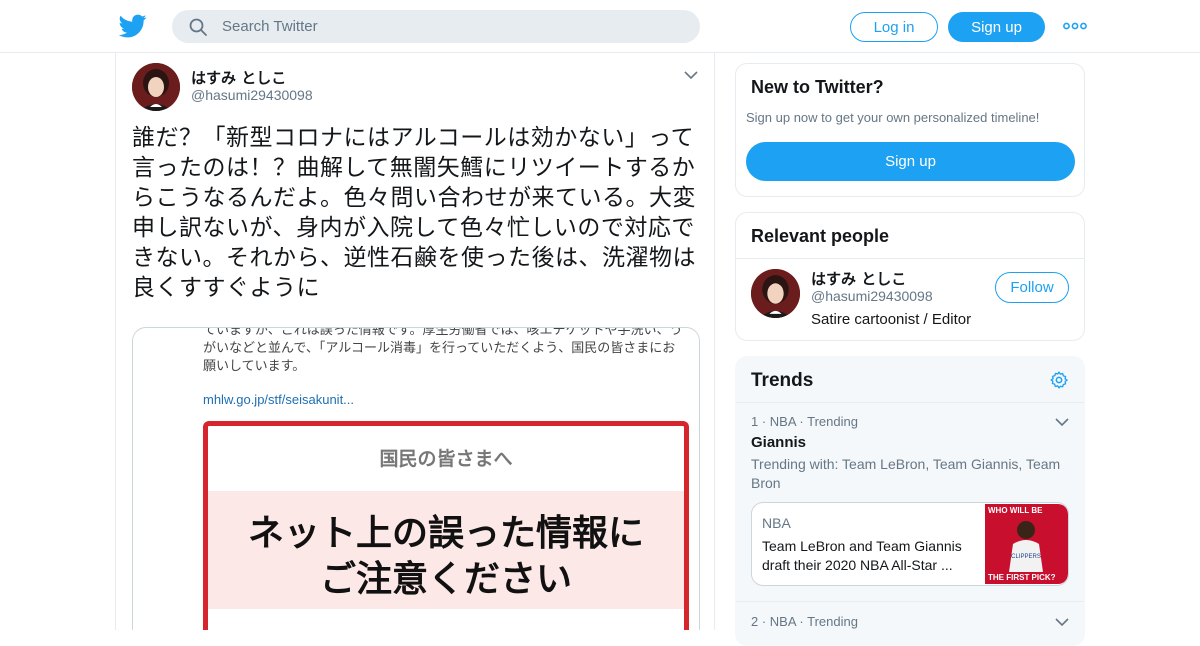  What do you see at coordinates (1059, 380) in the screenshot?
I see `gear-icon` at bounding box center [1059, 380].